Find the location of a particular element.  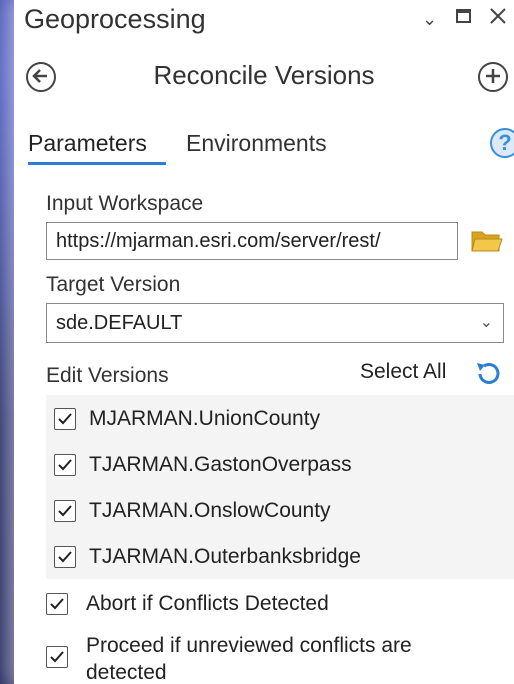

target-version-select: sde.DEFAULT ⌄ is located at coordinates (275, 323).